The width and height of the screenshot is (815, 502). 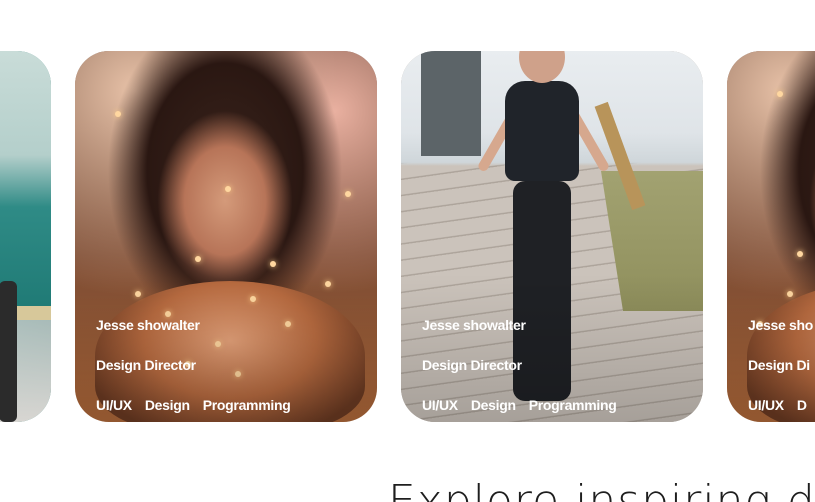 I want to click on card-author-name: Jesse sho, so click(x=781, y=325).